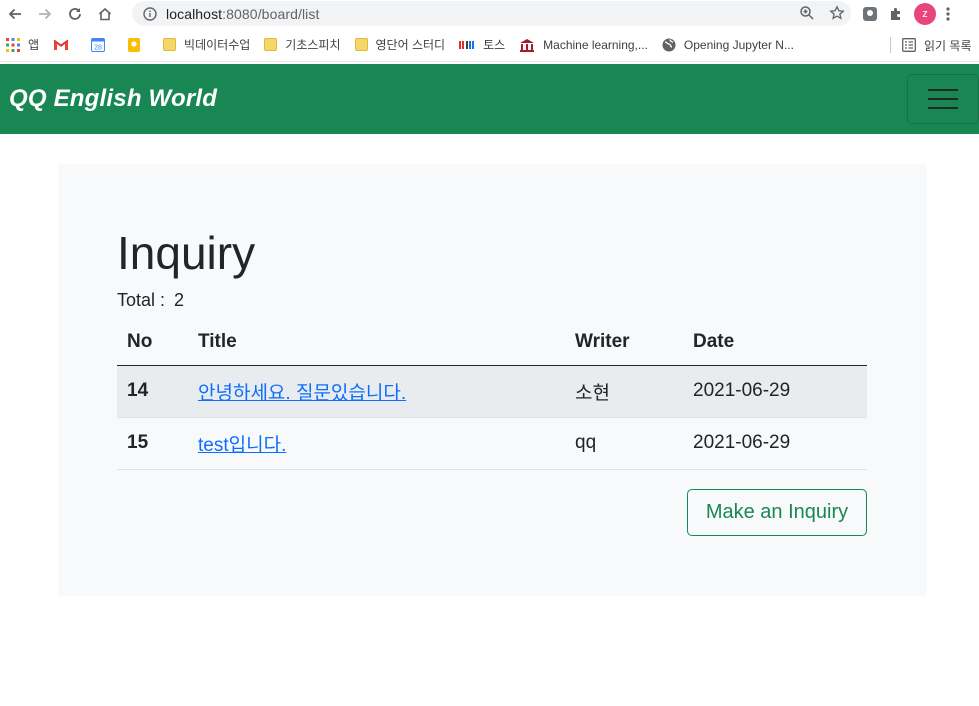 The image size is (979, 706). Describe the element at coordinates (186, 253) in the screenshot. I see `page-title: Inquiry` at that location.